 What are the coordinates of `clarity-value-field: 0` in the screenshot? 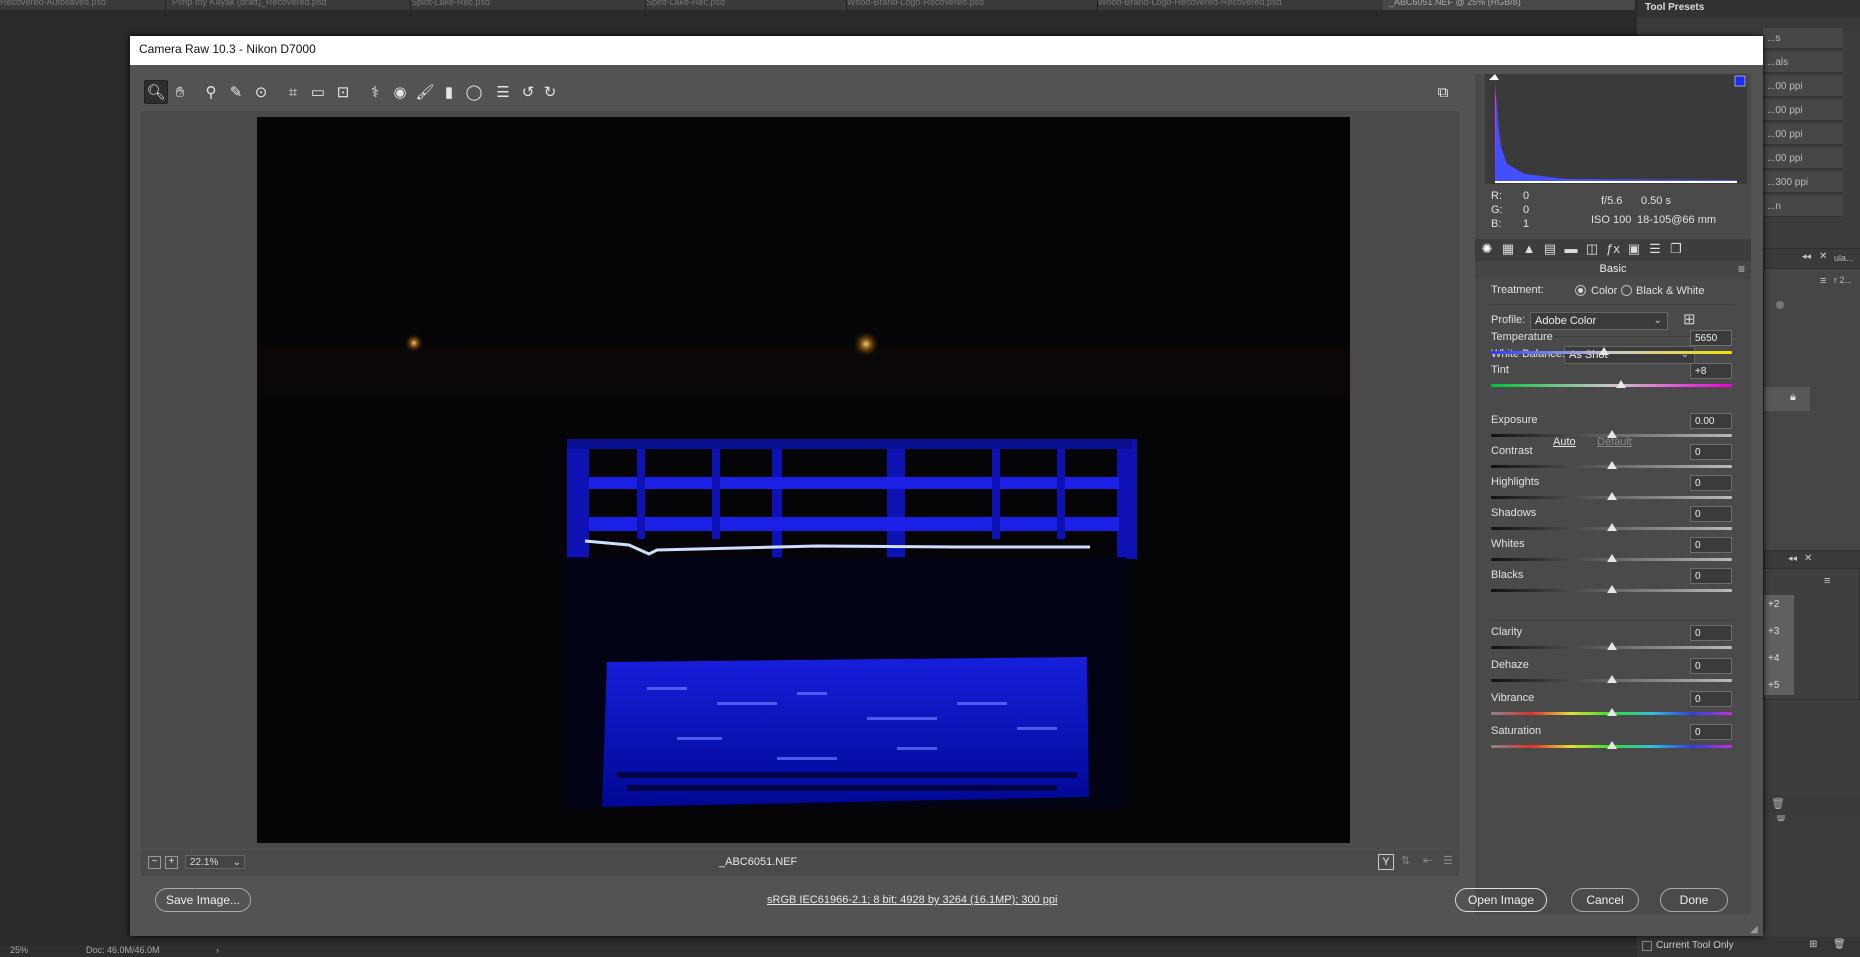 It's located at (1711, 633).